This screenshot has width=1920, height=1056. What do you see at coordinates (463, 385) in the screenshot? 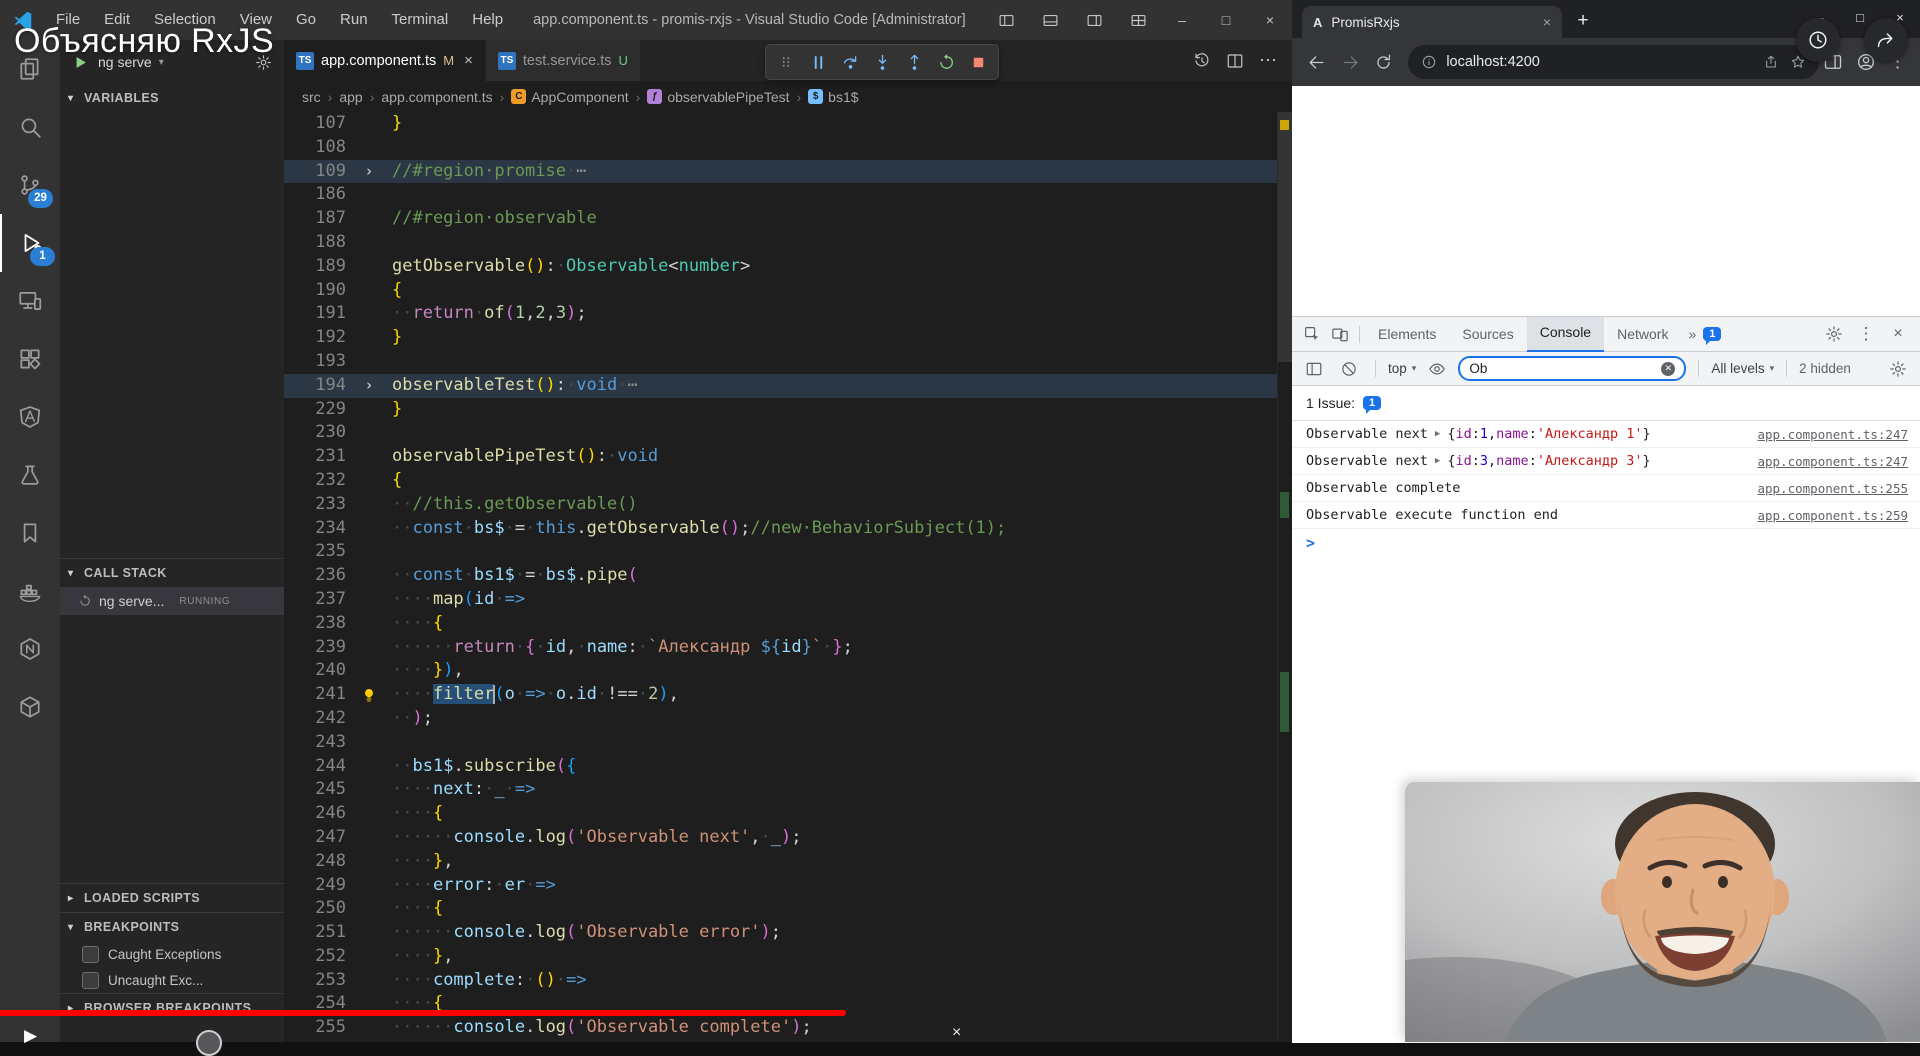
I see `code-token: observableTest` at bounding box center [463, 385].